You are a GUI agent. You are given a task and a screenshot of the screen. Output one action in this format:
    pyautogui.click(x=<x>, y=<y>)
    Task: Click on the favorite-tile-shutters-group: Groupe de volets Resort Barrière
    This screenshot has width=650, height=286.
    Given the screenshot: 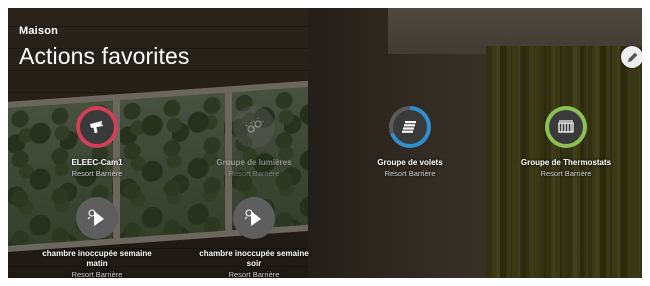 What is the action you would take?
    pyautogui.click(x=410, y=142)
    